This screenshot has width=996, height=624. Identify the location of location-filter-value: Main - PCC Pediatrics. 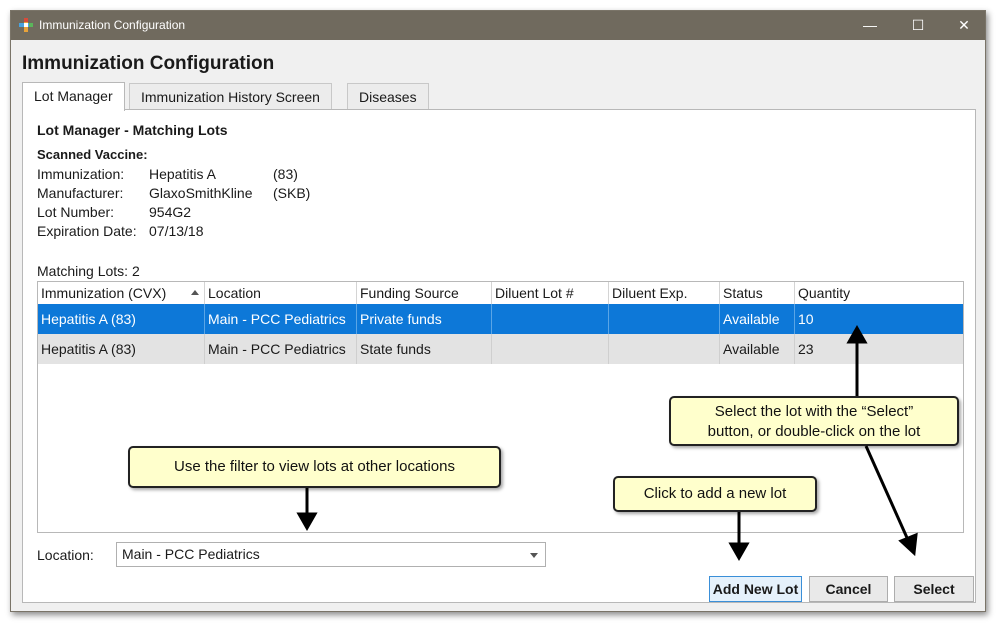
(191, 554).